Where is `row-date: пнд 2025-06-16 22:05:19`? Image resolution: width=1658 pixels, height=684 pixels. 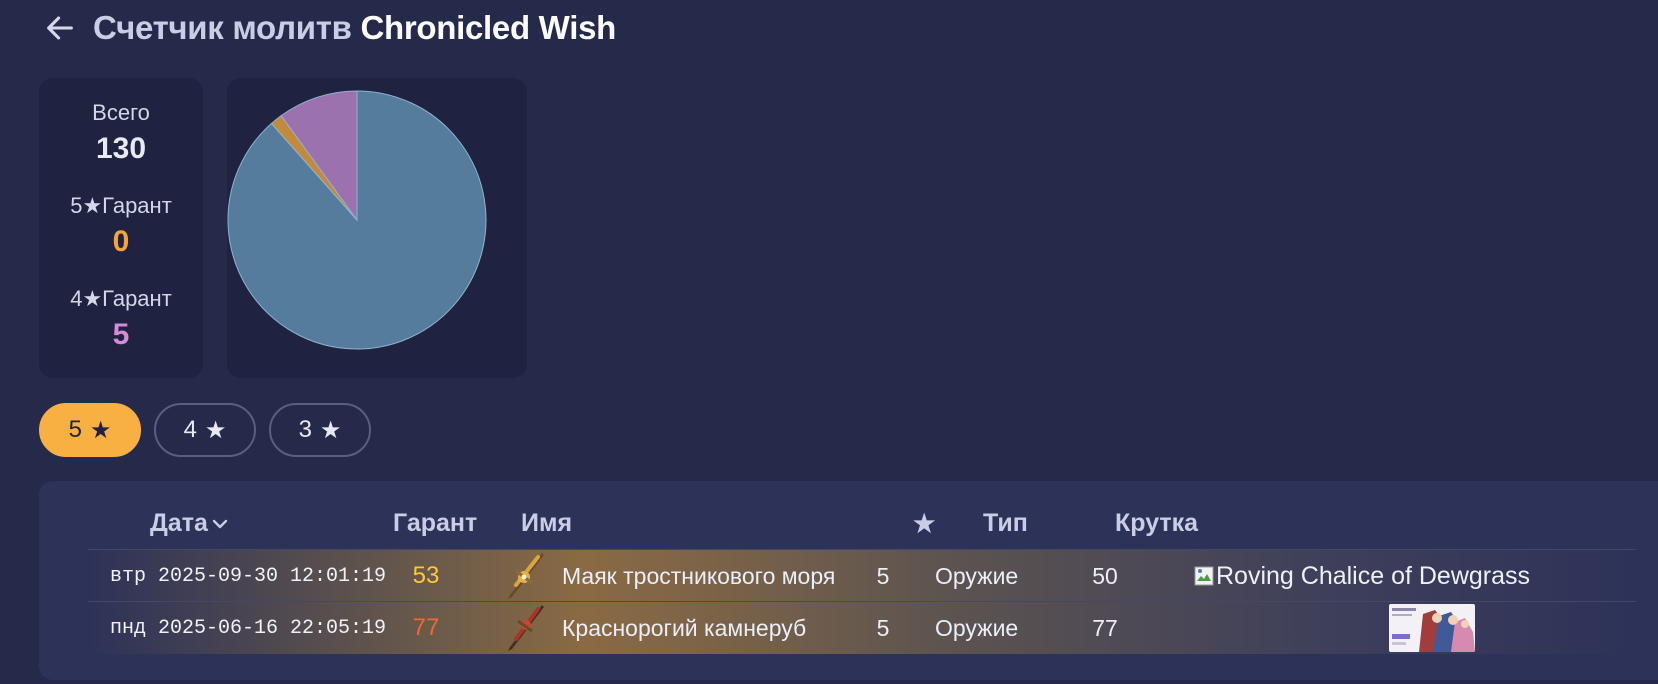
row-date: пнд 2025-06-16 22:05:19 is located at coordinates (248, 628).